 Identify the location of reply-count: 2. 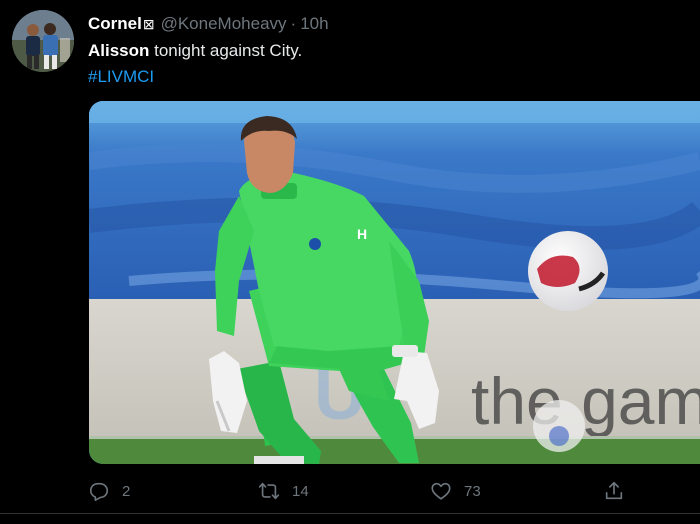
(126, 491).